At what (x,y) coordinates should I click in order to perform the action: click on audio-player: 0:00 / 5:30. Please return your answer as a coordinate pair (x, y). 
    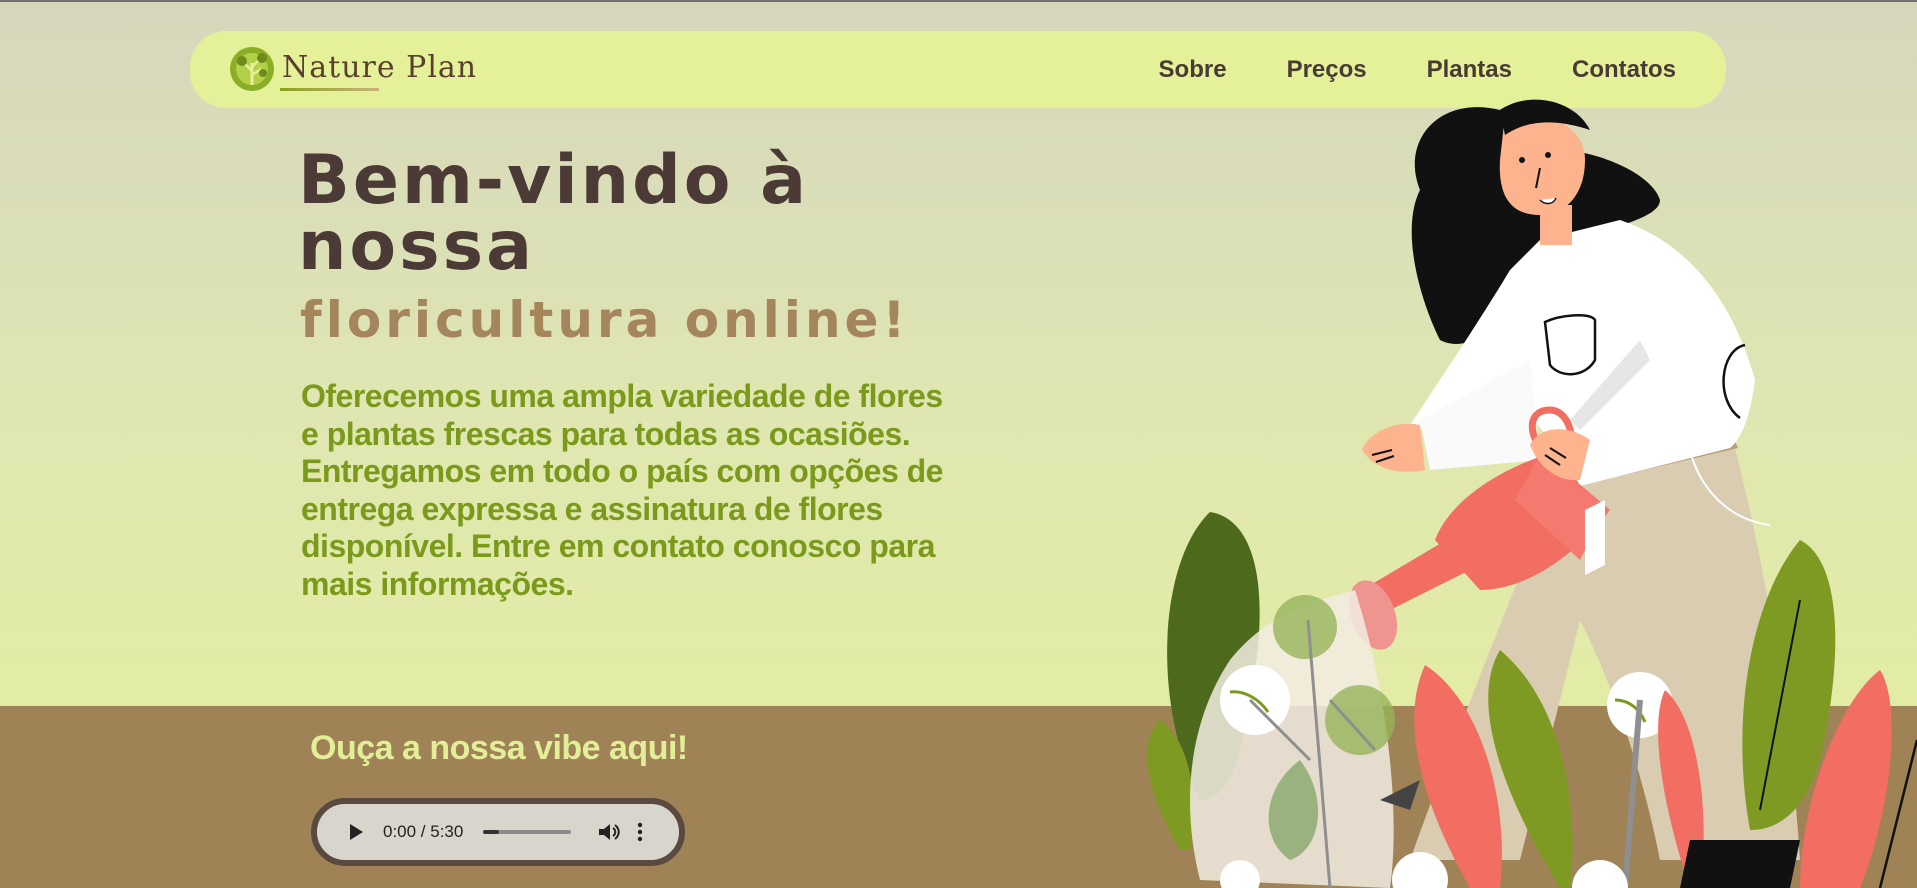
    Looking at the image, I should click on (498, 832).